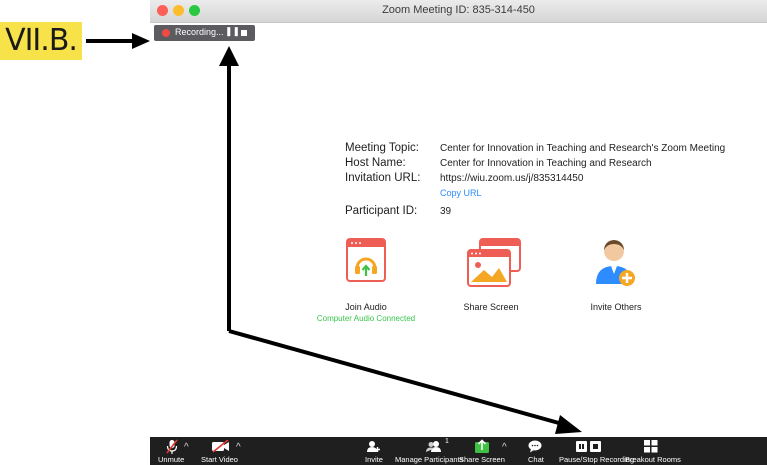 The image size is (767, 465). Describe the element at coordinates (238, 447) in the screenshot. I see `video-options-chevron-icon: ^` at that location.